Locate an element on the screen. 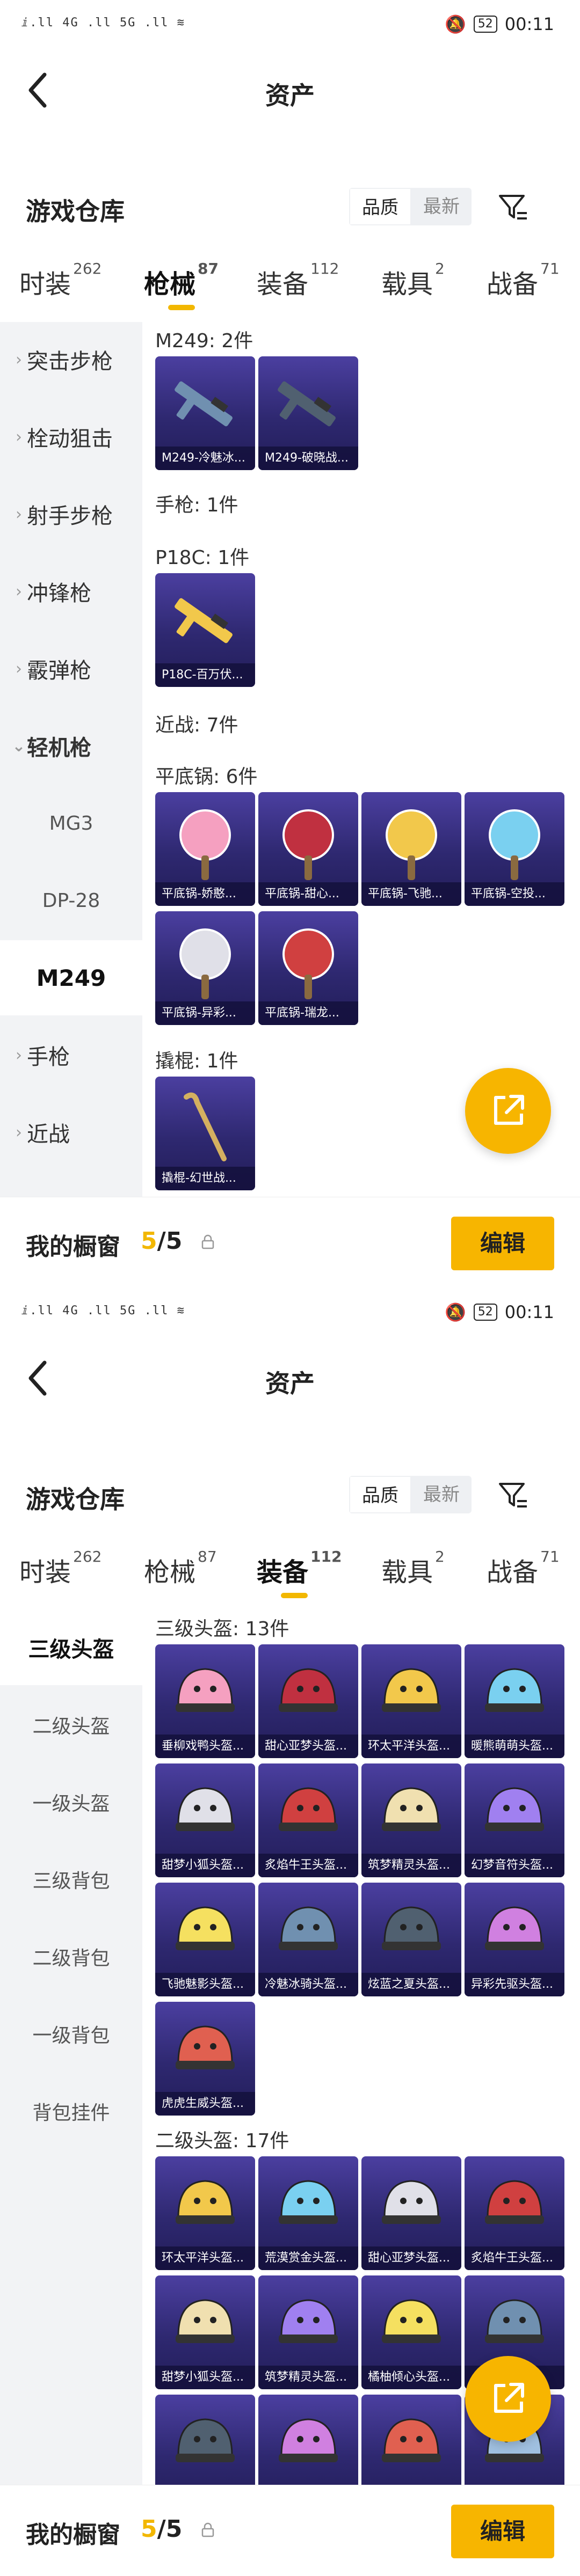  sidebar-item-assault-rifle: › 突击步枪 is located at coordinates (71, 359).